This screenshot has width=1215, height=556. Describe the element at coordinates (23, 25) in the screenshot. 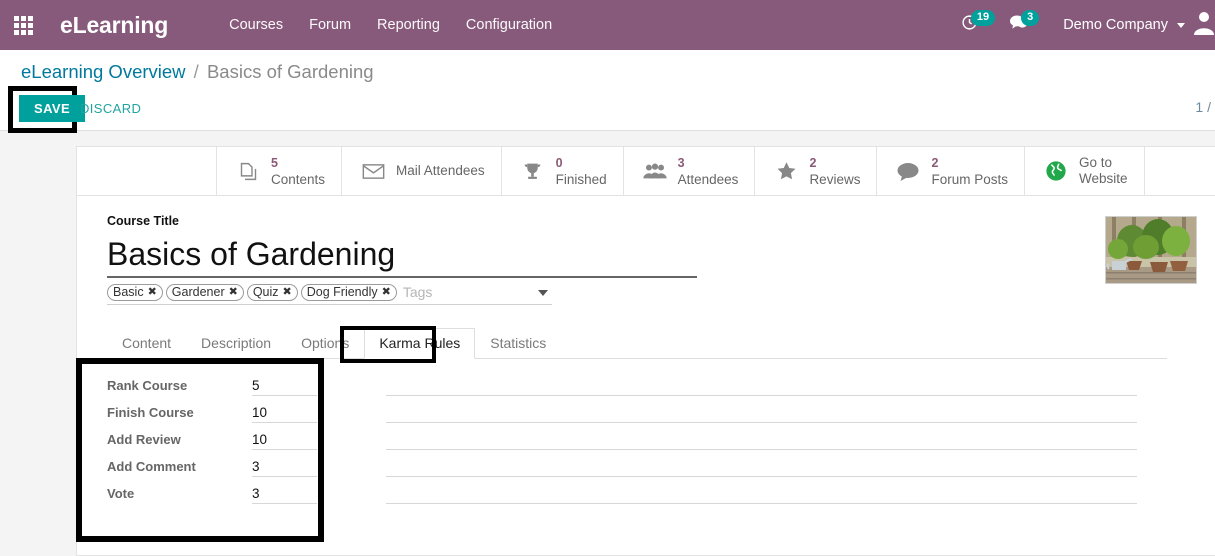

I see `apps-menu-icon` at that location.